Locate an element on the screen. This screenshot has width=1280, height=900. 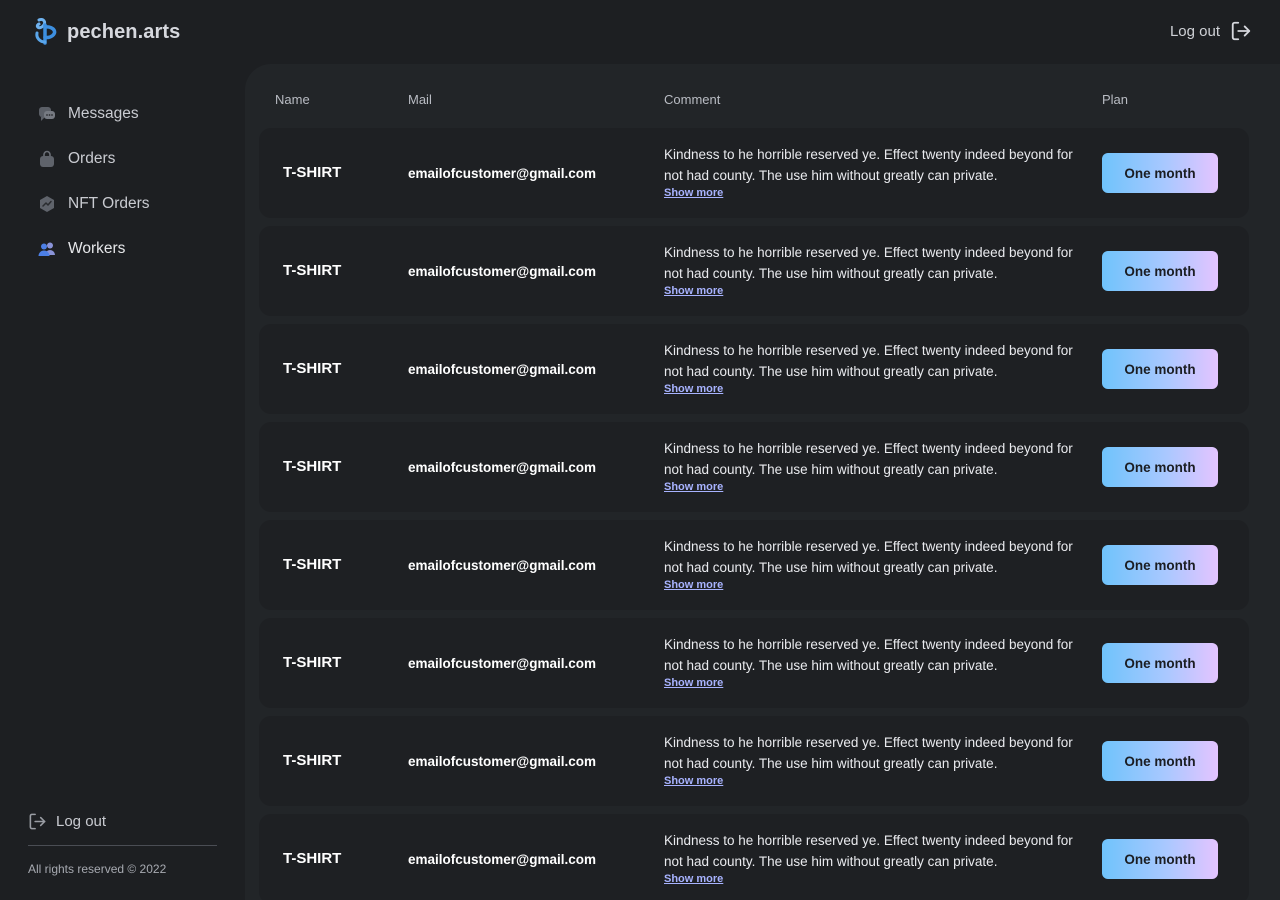
column-header-name: Name is located at coordinates (292, 99).